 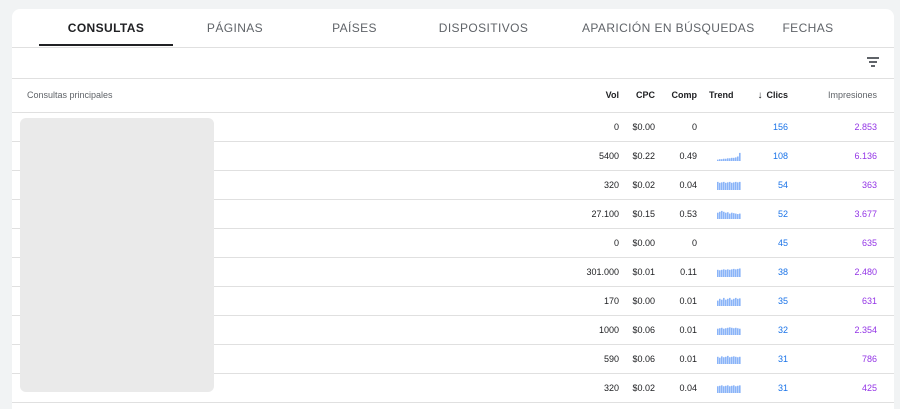 What do you see at coordinates (688, 214) in the screenshot?
I see `cell-comp: 0.53` at bounding box center [688, 214].